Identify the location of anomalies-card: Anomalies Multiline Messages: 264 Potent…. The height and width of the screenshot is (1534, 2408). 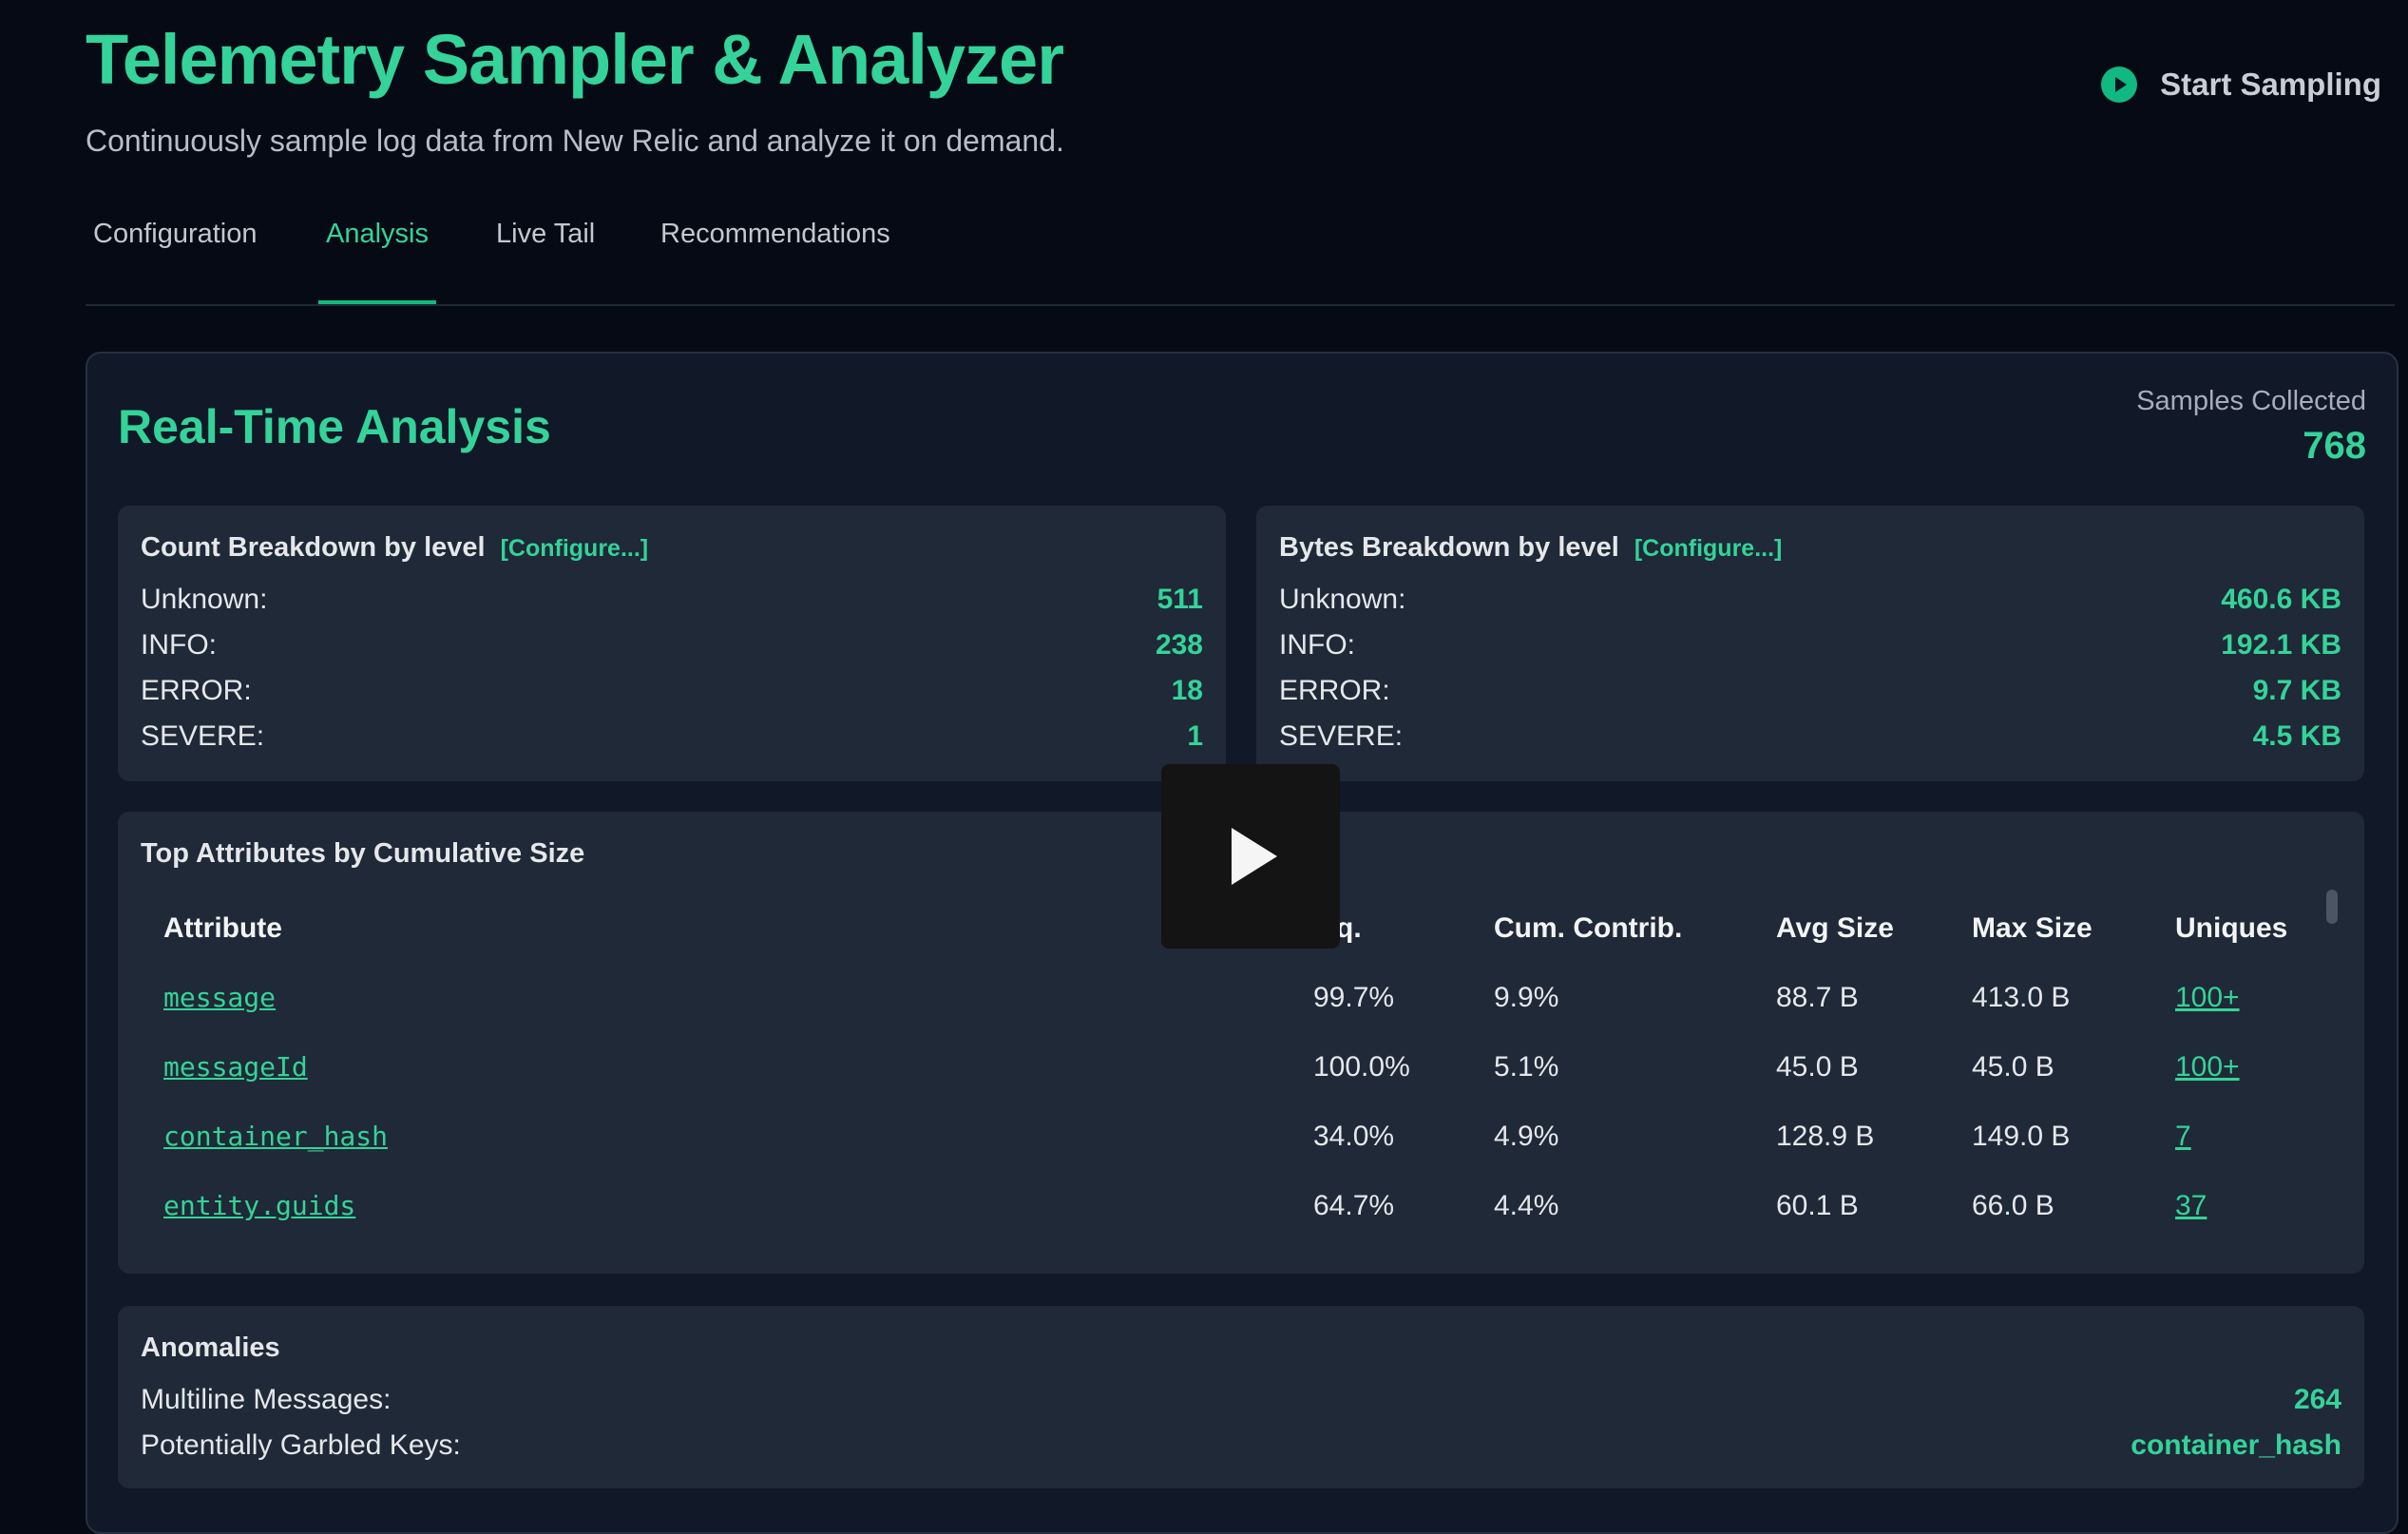
(1241, 1397).